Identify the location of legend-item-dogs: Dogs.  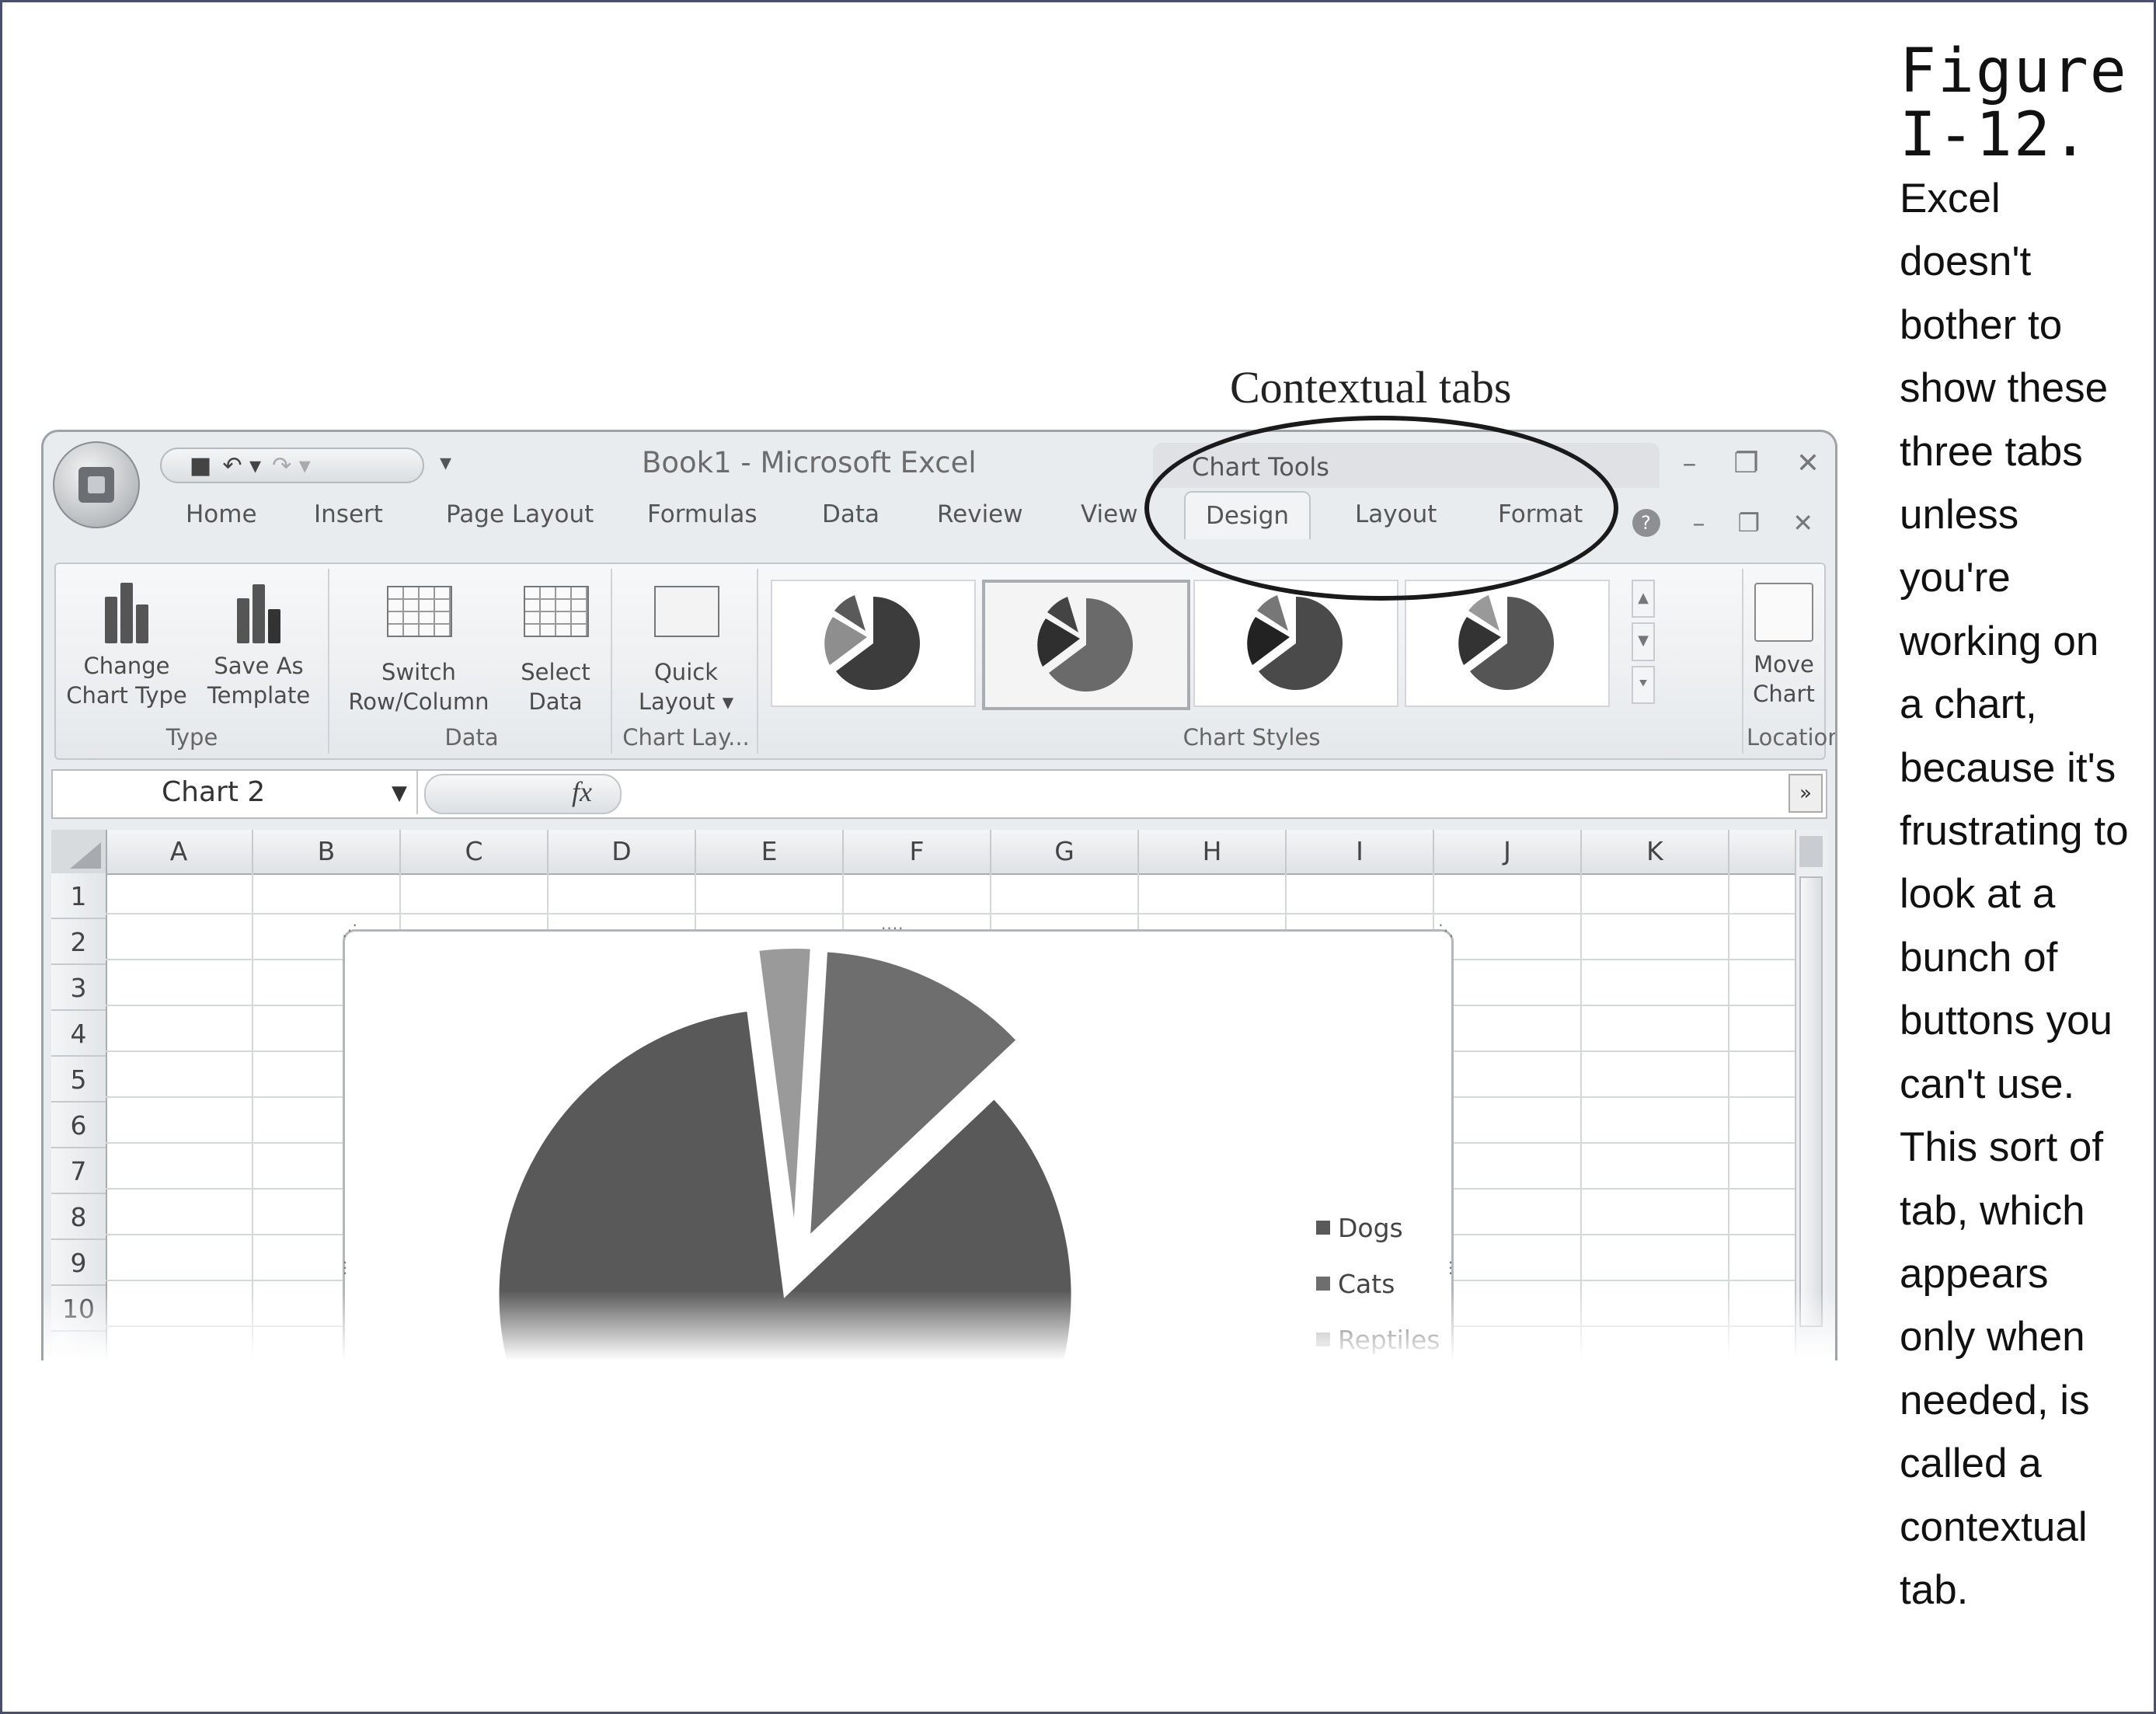
(1378, 1228).